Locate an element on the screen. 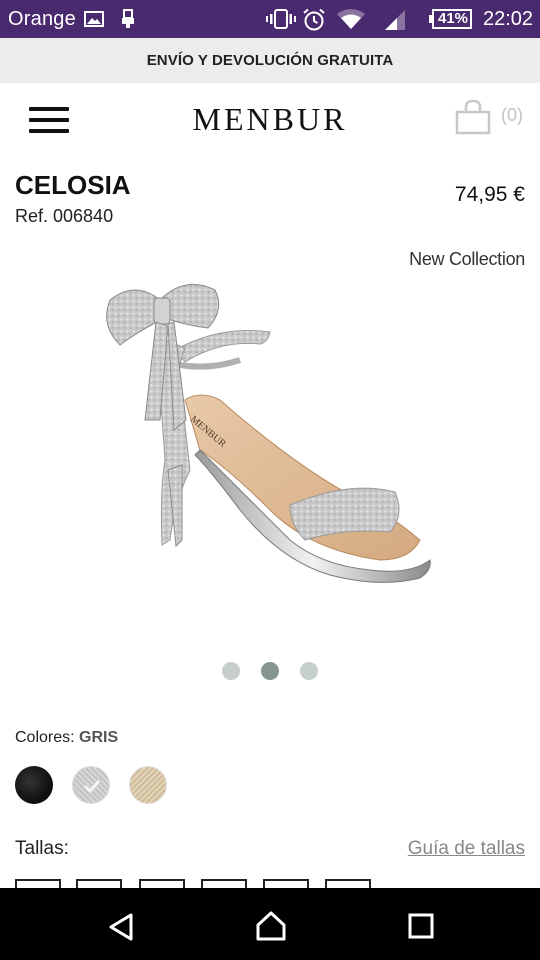  product-name: CELOSIA is located at coordinates (73, 185).